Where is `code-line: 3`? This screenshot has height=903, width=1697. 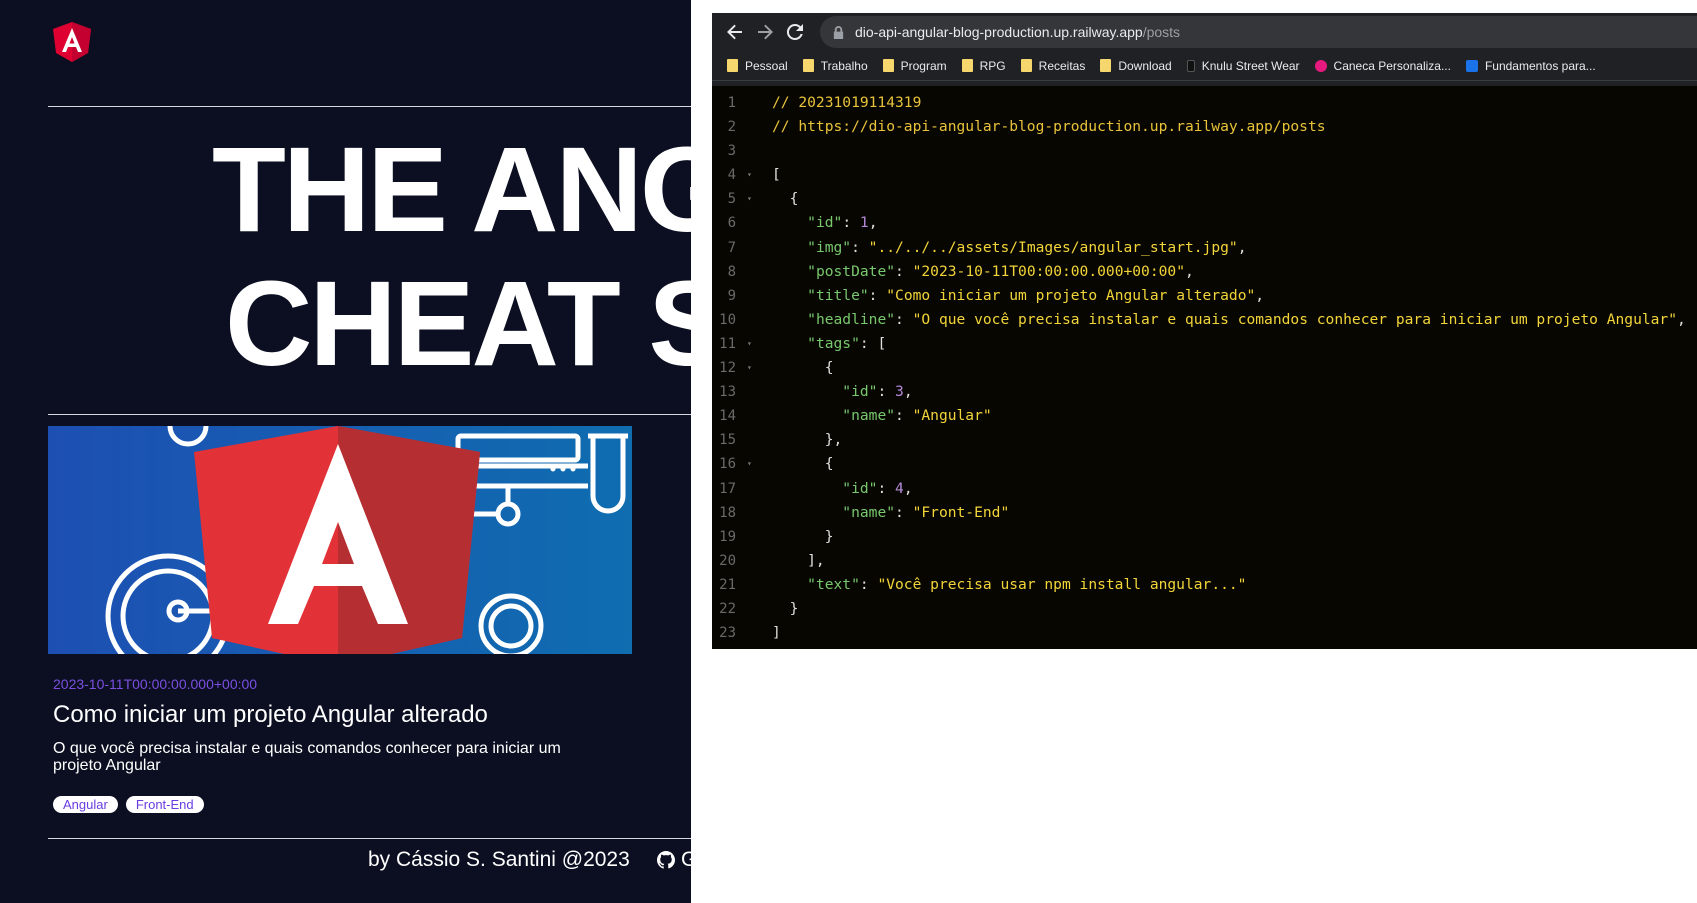
code-line: 3 is located at coordinates (1204, 151).